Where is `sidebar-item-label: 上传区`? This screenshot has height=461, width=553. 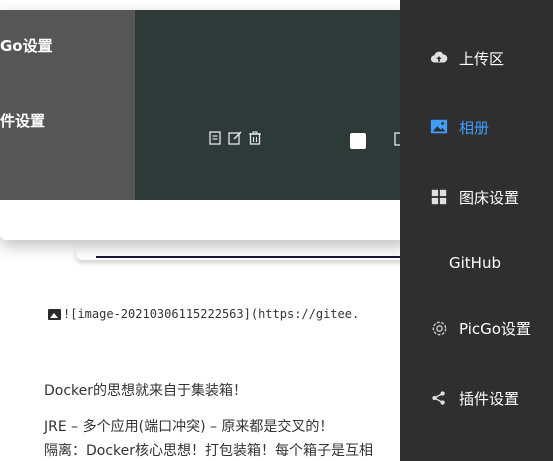
sidebar-item-label: 上传区 is located at coordinates (482, 58).